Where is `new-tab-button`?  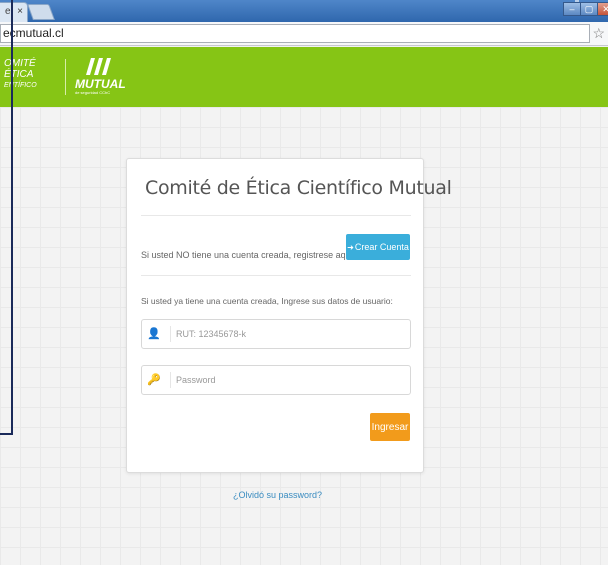
new-tab-button is located at coordinates (41, 12).